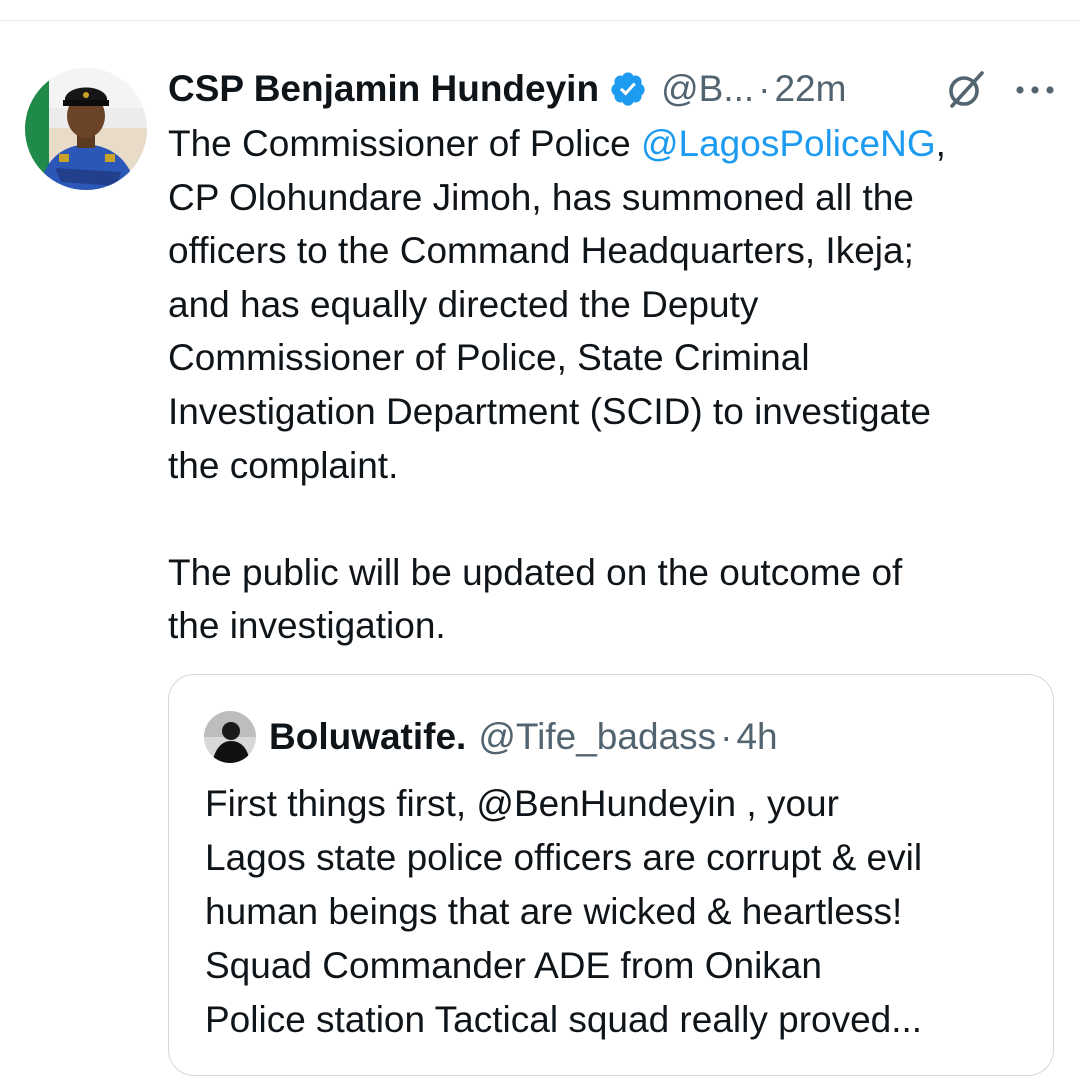 Image resolution: width=1080 pixels, height=1080 pixels. What do you see at coordinates (383, 89) in the screenshot?
I see `author-display-name: CSP Benjamin Hundeyin` at bounding box center [383, 89].